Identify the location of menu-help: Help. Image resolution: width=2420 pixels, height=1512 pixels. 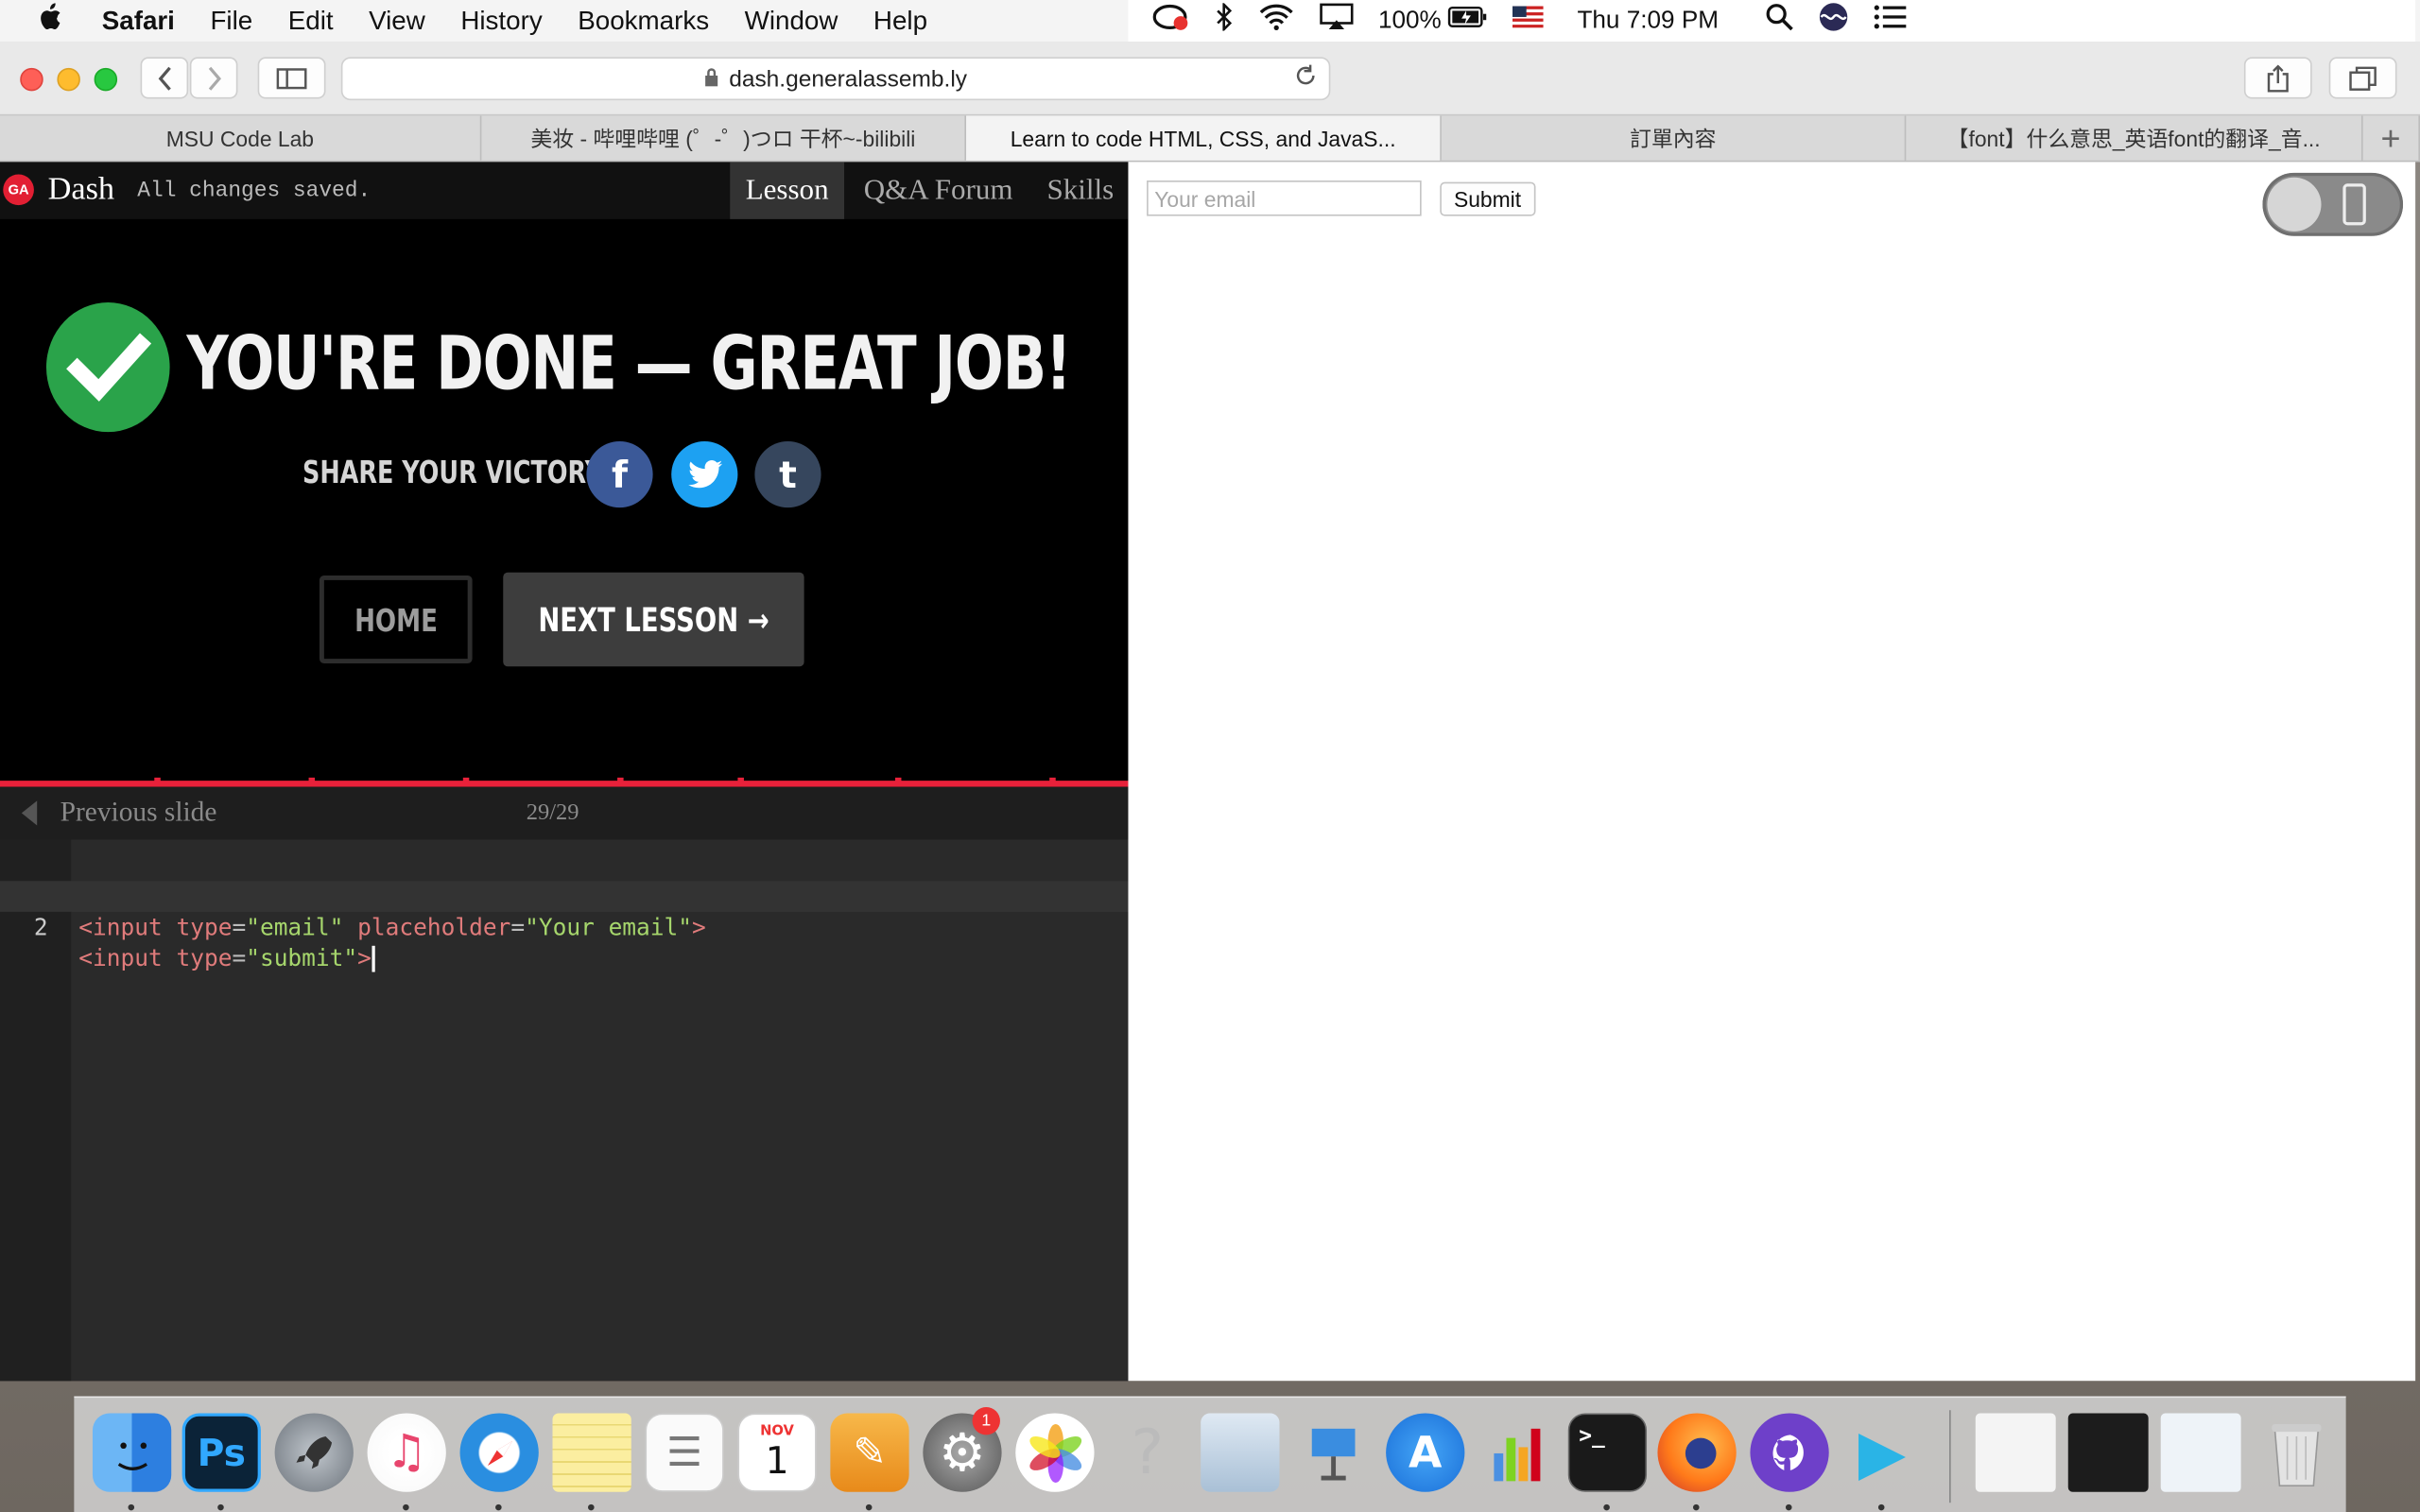
(900, 21).